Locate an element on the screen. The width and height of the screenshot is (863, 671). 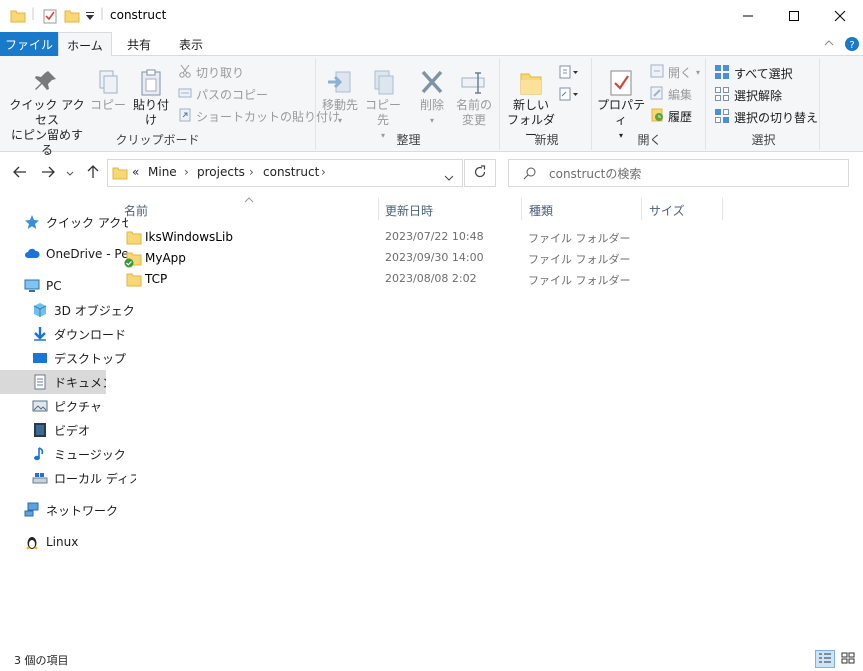
select-all-button: すべて選択 is located at coordinates (753, 73).